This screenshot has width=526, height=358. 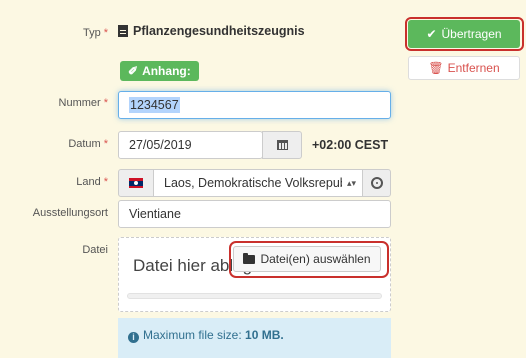 What do you see at coordinates (254, 296) in the screenshot?
I see `upload-progress-bar` at bounding box center [254, 296].